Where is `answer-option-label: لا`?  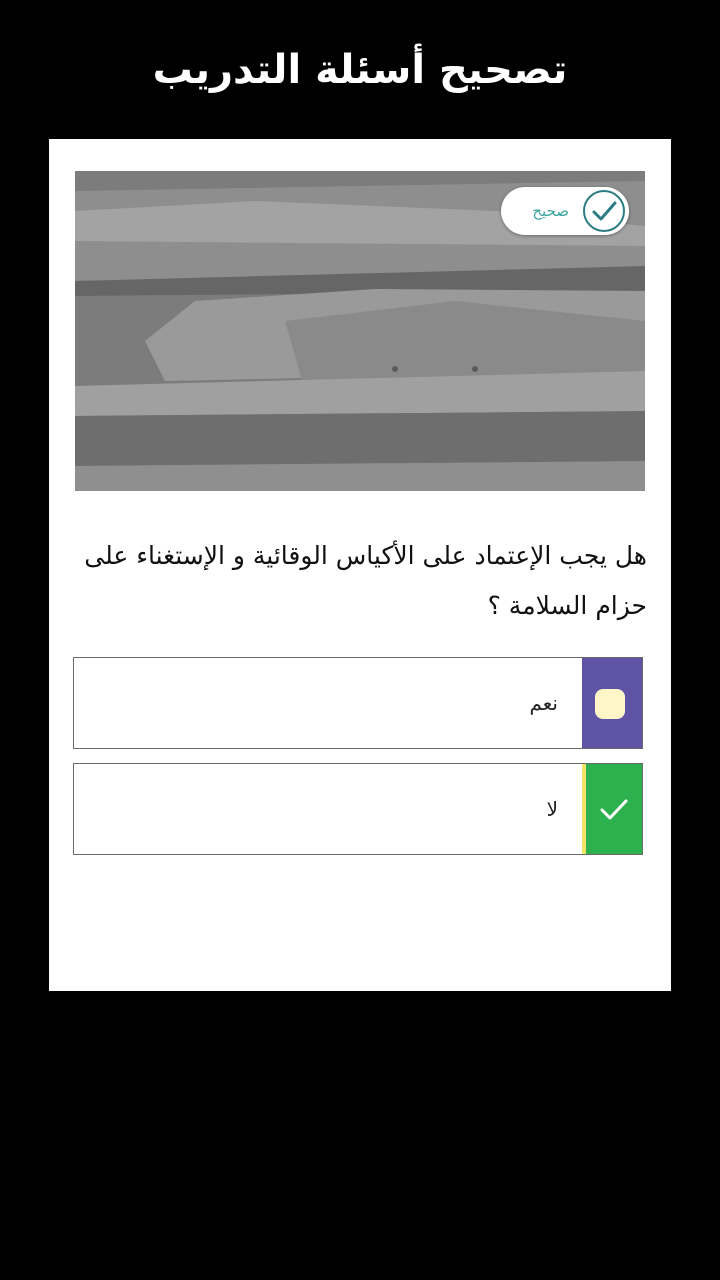 answer-option-label: لا is located at coordinates (552, 809).